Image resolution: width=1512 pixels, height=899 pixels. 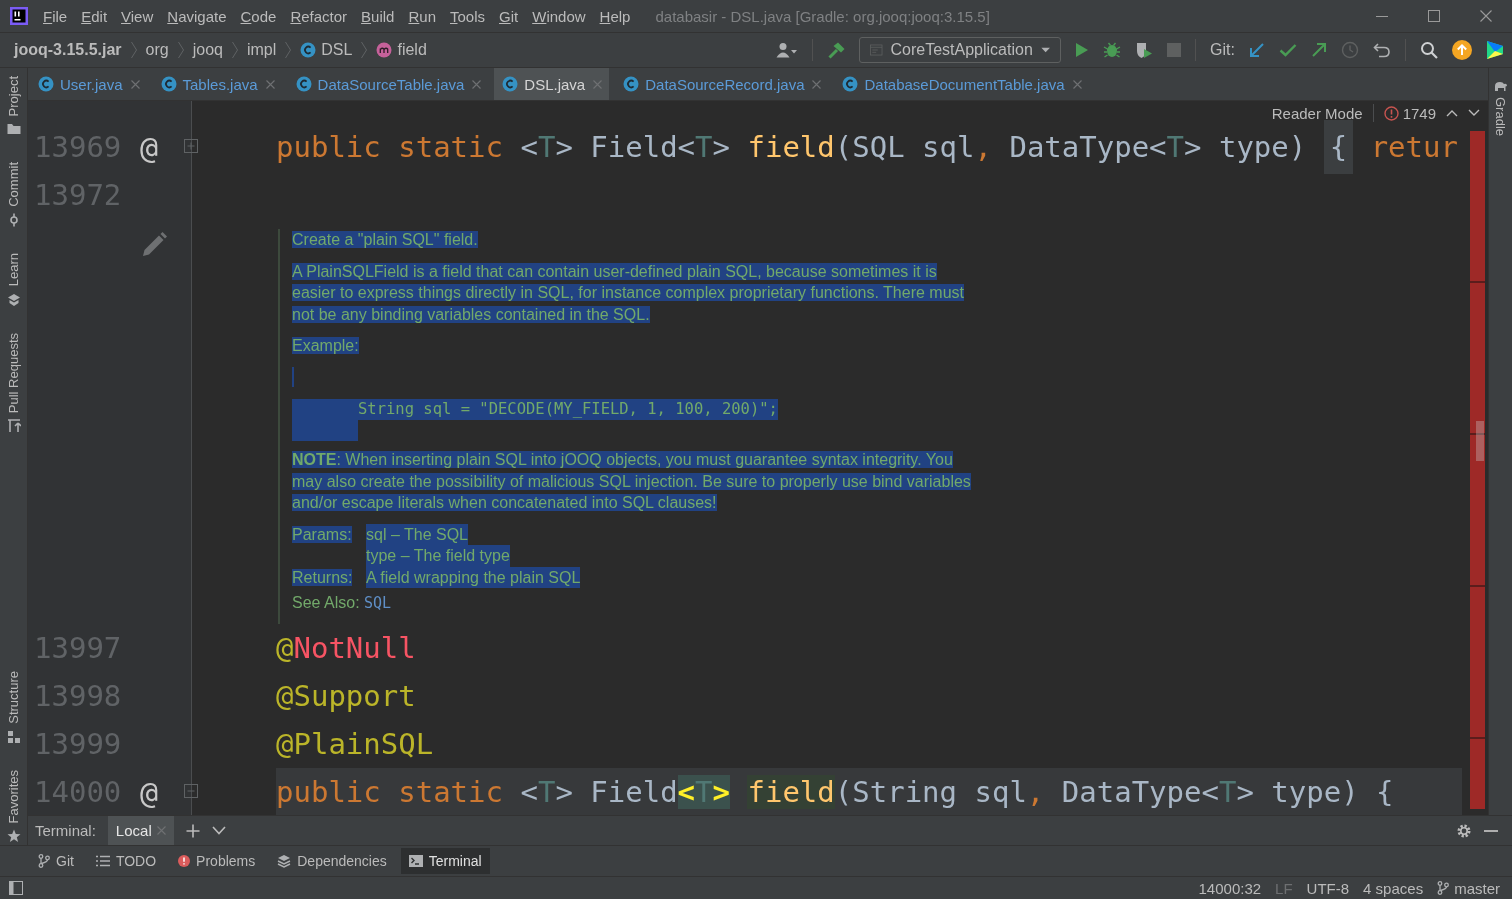 What do you see at coordinates (876, 50) in the screenshot?
I see `window-icon` at bounding box center [876, 50].